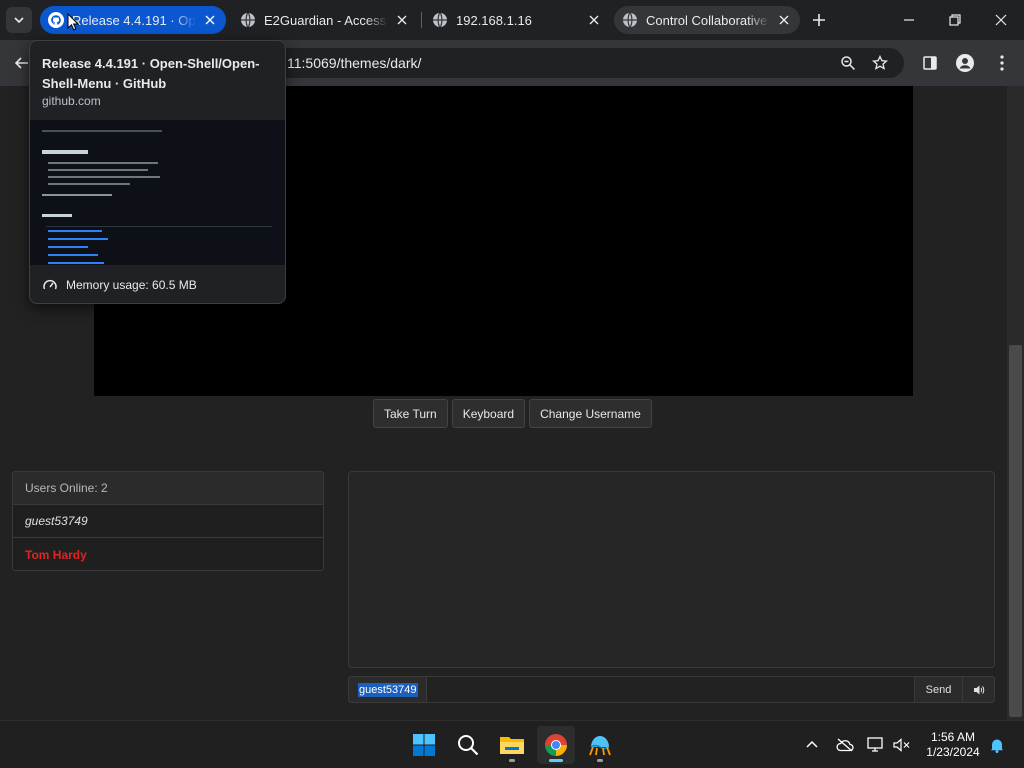 This screenshot has width=1024, height=768. I want to click on new-tab-button, so click(819, 20).